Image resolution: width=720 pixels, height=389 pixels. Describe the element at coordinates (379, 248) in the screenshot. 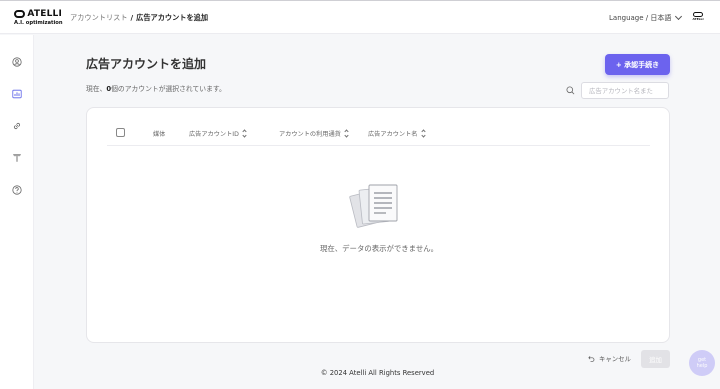

I see `empty-state-message: 現在、データの表示ができません。` at that location.